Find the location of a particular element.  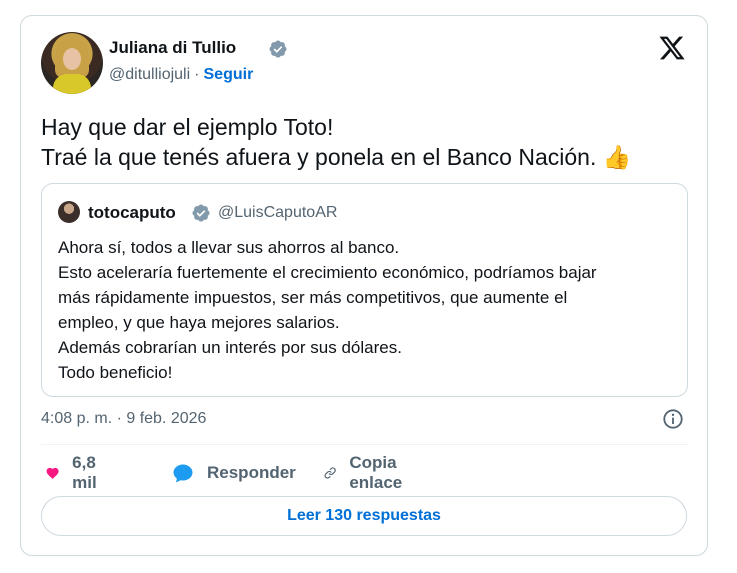

like-button: 6,8 mil is located at coordinates (75, 472).